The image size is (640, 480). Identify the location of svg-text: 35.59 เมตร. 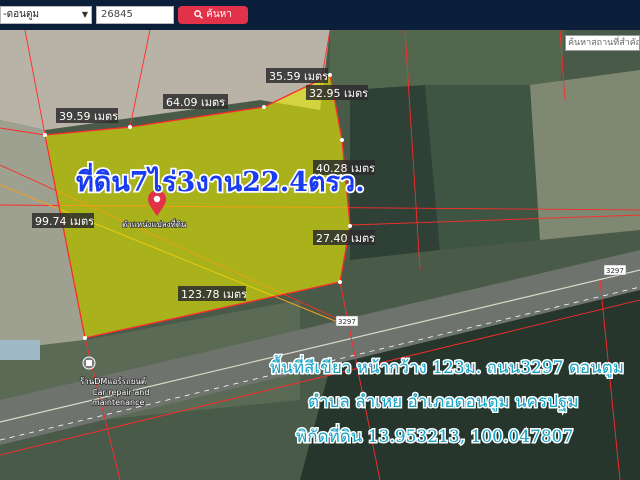
(298, 76).